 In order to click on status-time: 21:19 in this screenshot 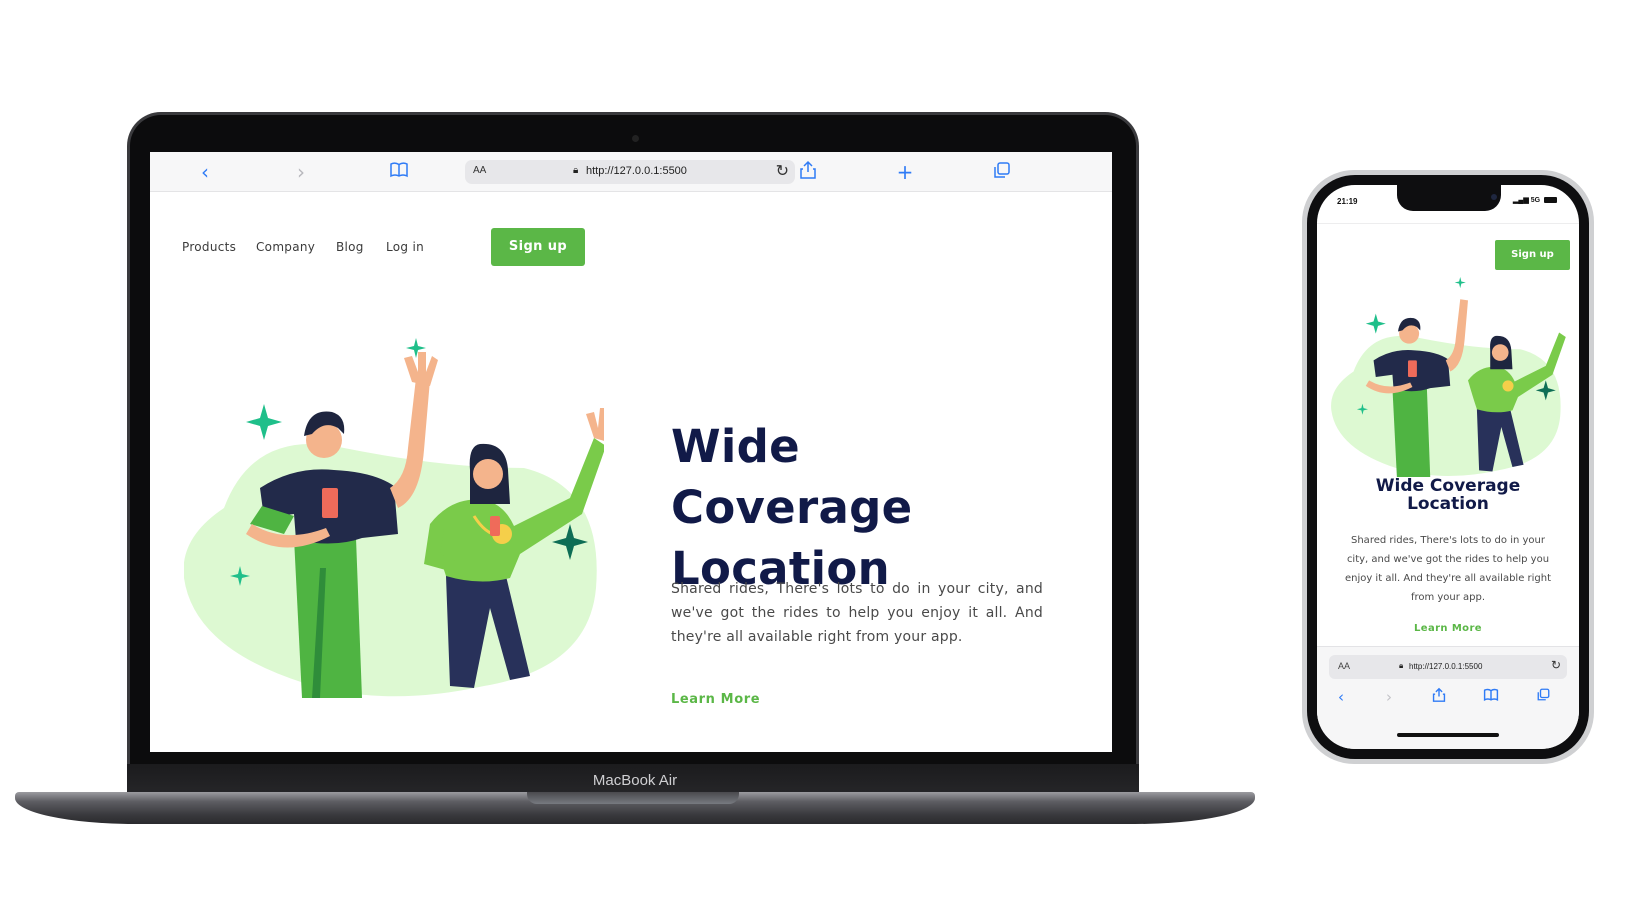, I will do `click(1347, 201)`.